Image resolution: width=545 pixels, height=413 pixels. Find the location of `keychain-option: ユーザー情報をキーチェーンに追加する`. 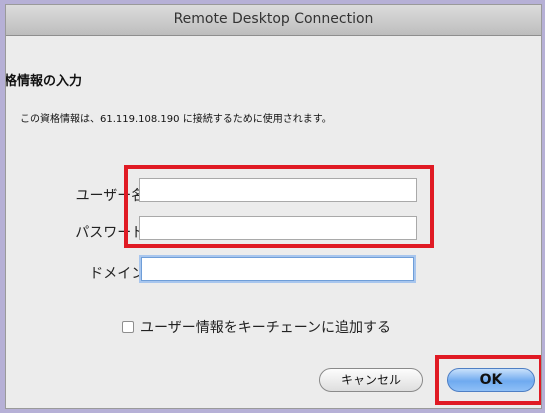

keychain-option: ユーザー情報をキーチェーンに追加する is located at coordinates (256, 327).